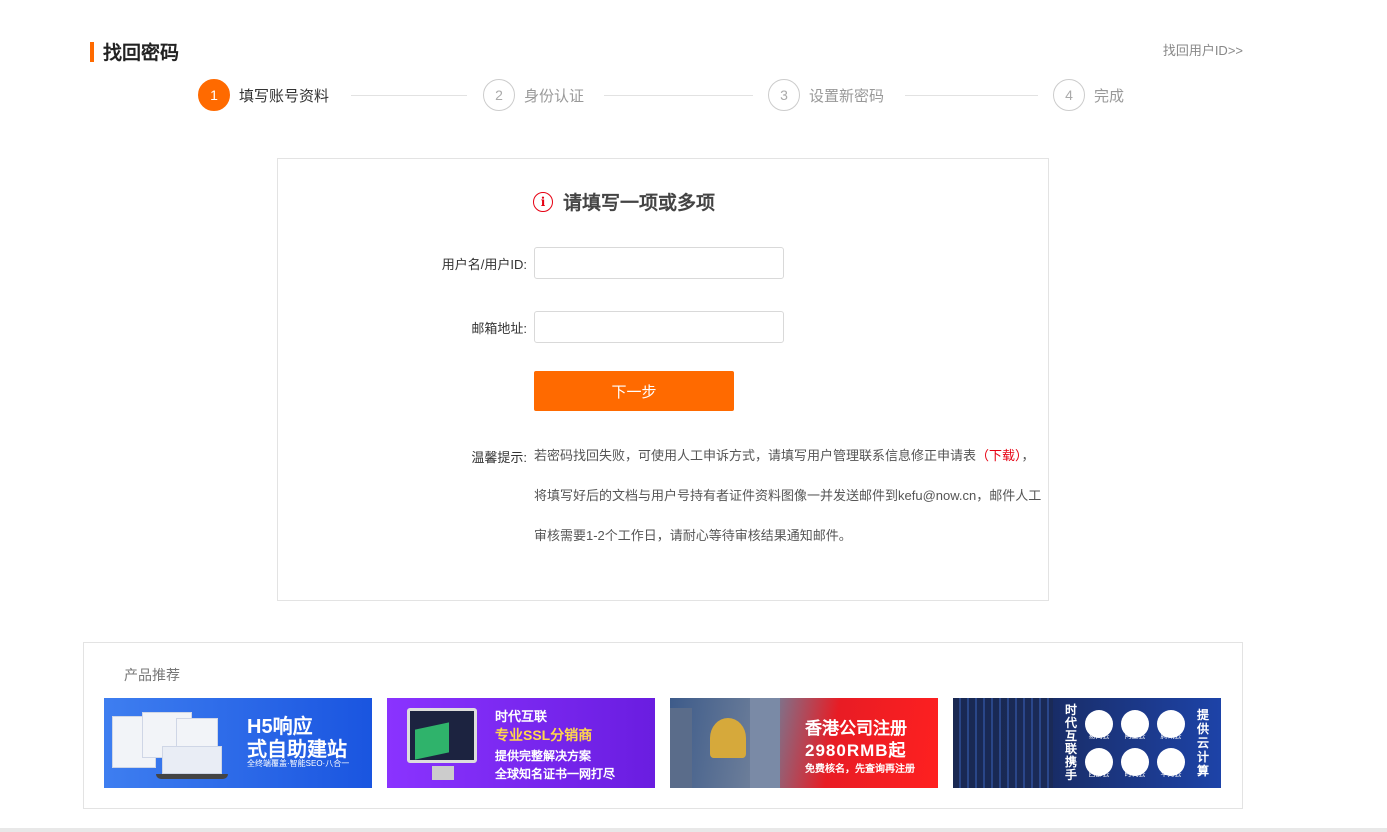 The image size is (1387, 832). I want to click on find-user-id-link: 找回用户ID>>, so click(1203, 49).